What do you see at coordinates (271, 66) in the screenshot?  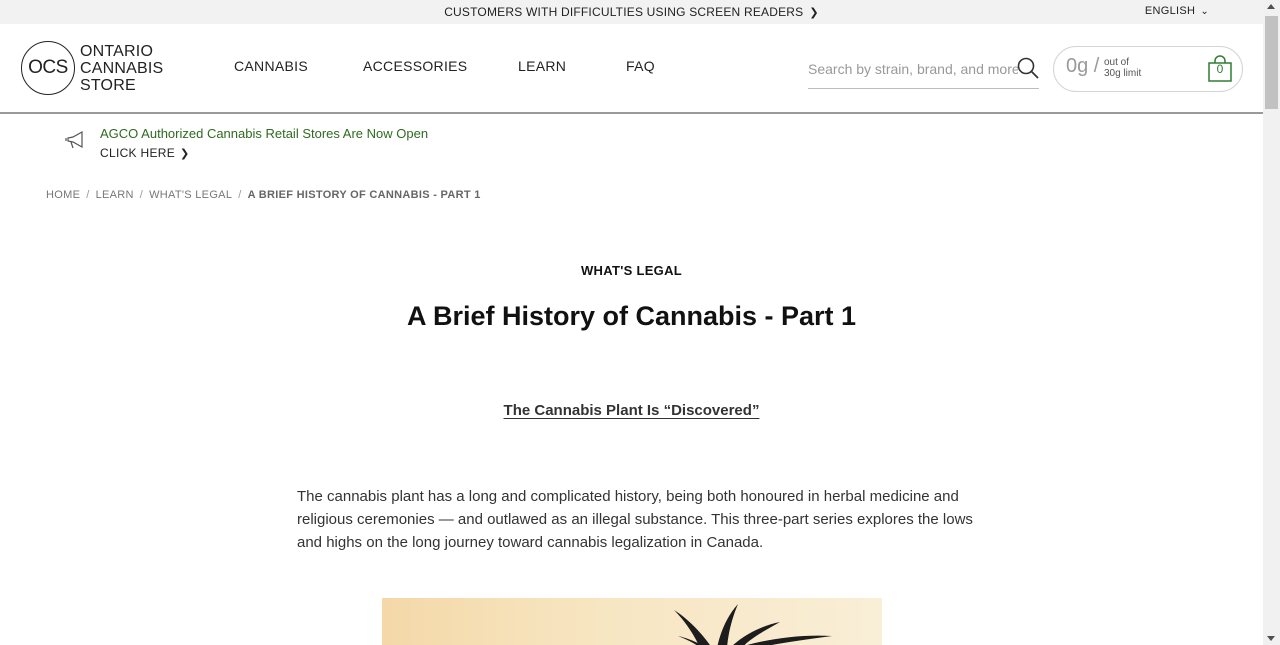 I see `nav-cannabis: CANNABIS` at bounding box center [271, 66].